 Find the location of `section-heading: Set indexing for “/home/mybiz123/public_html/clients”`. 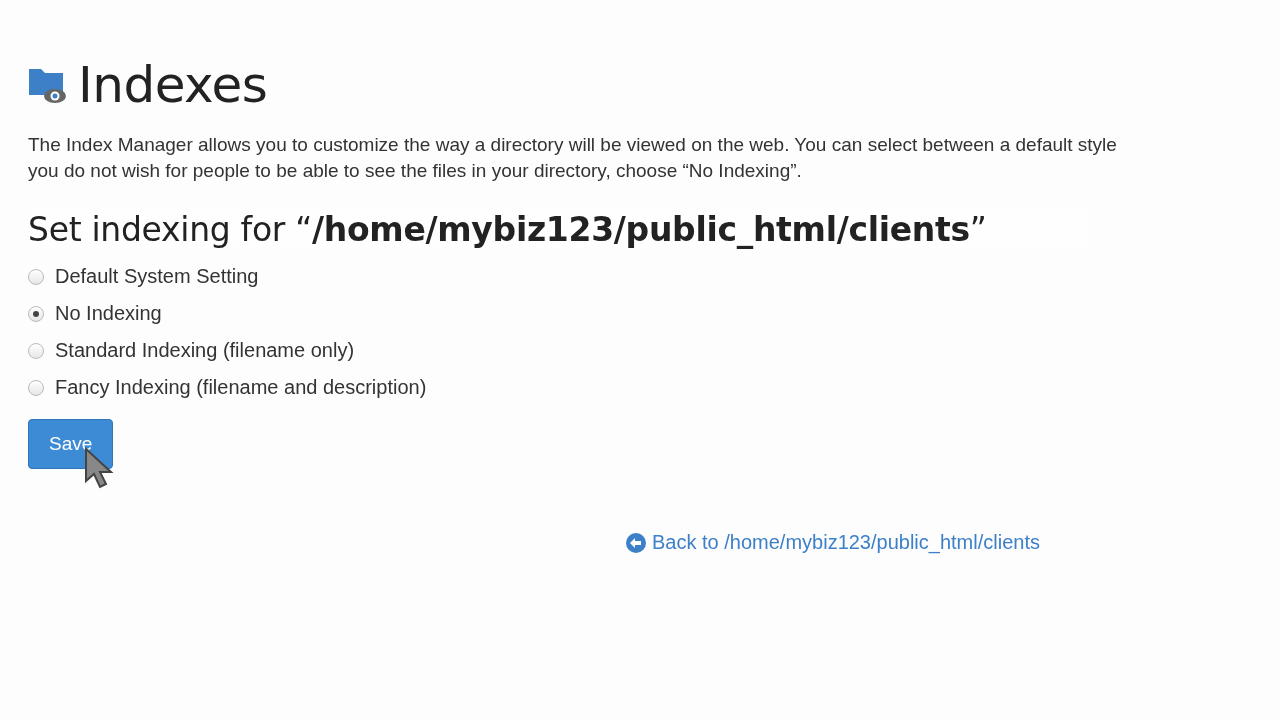

section-heading: Set indexing for “/home/mybiz123/public_html/clients” is located at coordinates (507, 229).